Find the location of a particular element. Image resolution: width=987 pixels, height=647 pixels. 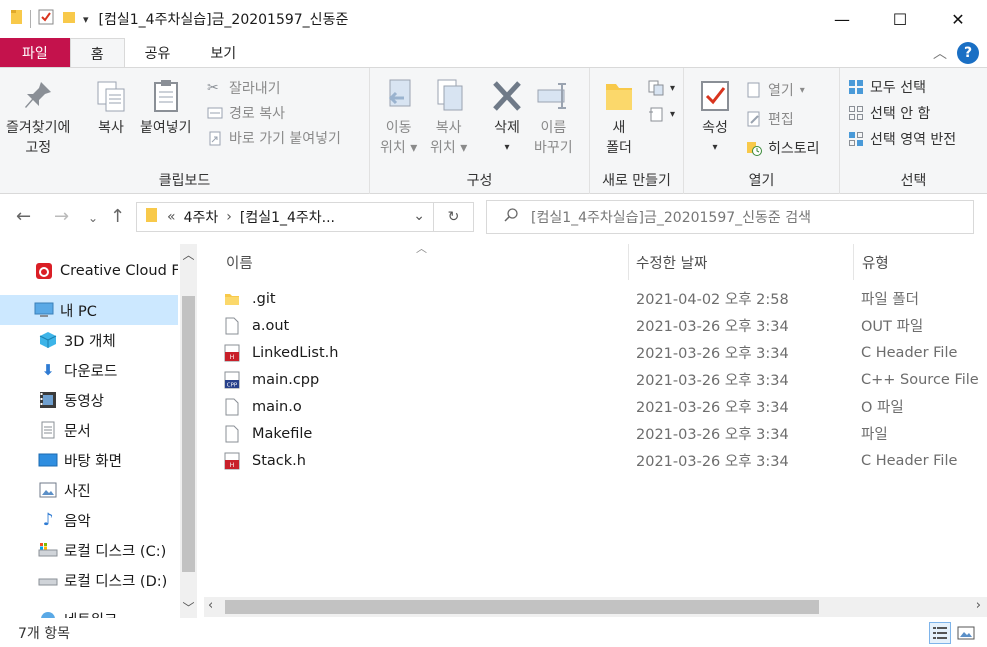

recent-locations-chevron-icon: ⌄ is located at coordinates (93, 218).